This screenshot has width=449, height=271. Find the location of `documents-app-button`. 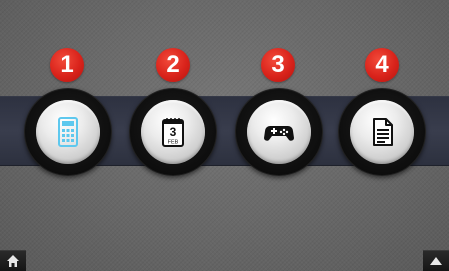

documents-app-button is located at coordinates (382, 132).